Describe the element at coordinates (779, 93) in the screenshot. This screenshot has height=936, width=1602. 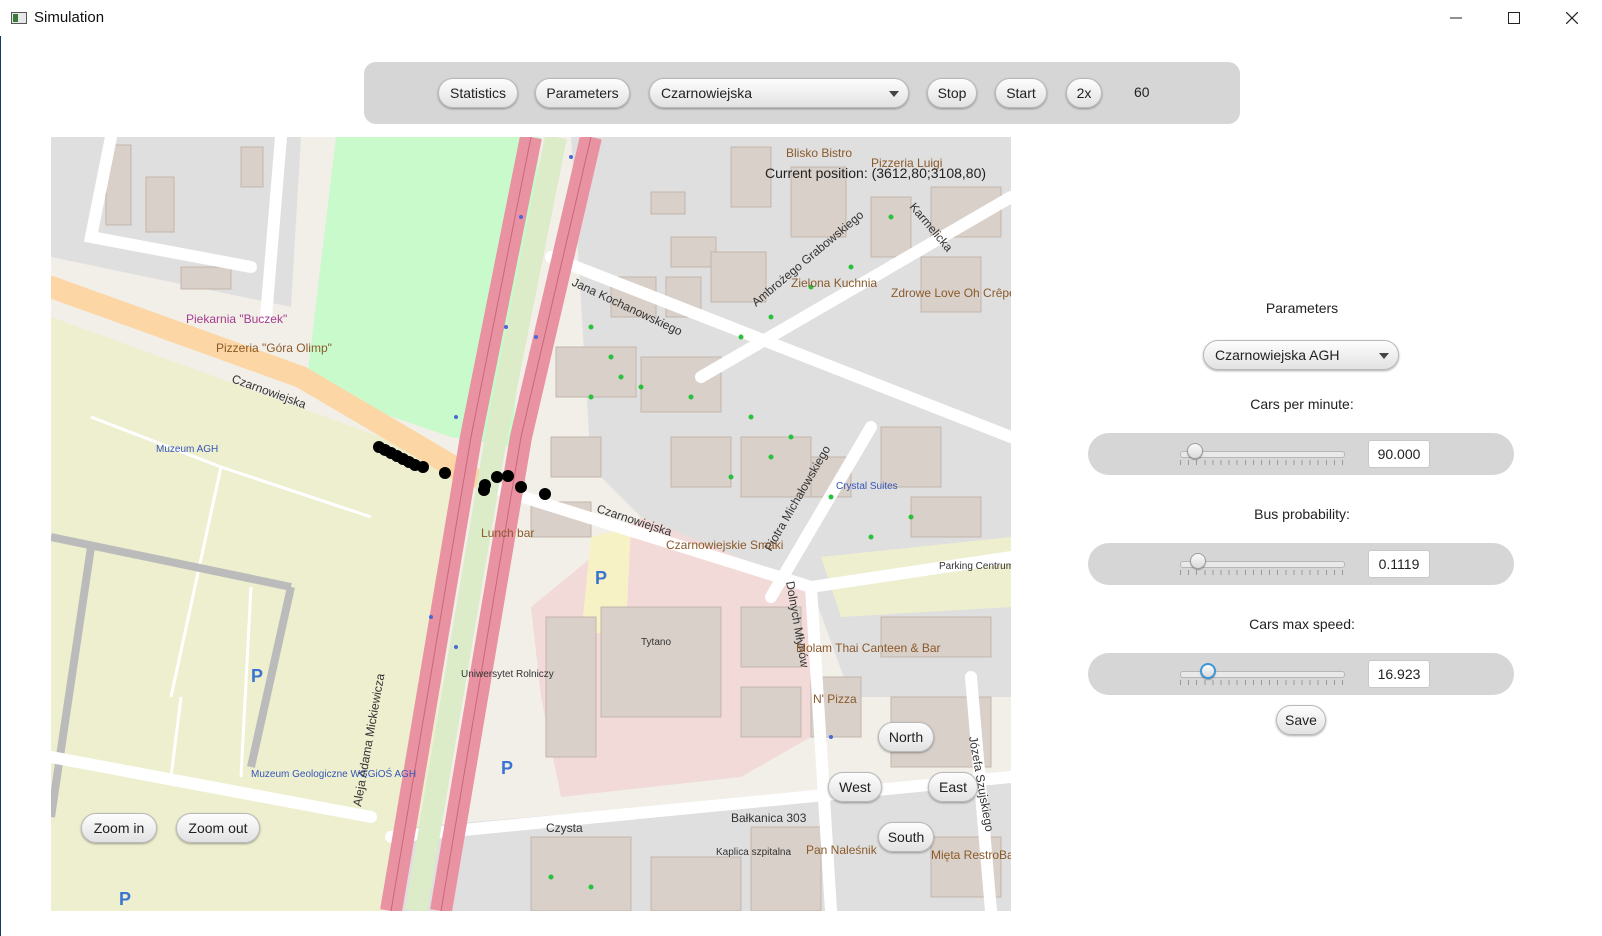
I see `location-combobox: Czarnowiejska` at that location.